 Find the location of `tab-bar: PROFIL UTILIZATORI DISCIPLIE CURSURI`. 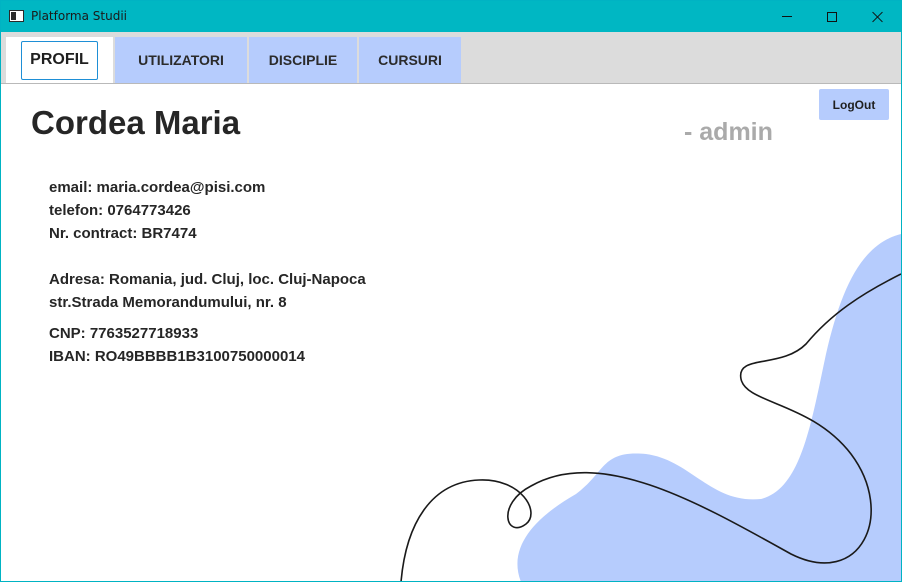

tab-bar: PROFIL UTILIZATORI DISCIPLIE CURSURI is located at coordinates (451, 58).